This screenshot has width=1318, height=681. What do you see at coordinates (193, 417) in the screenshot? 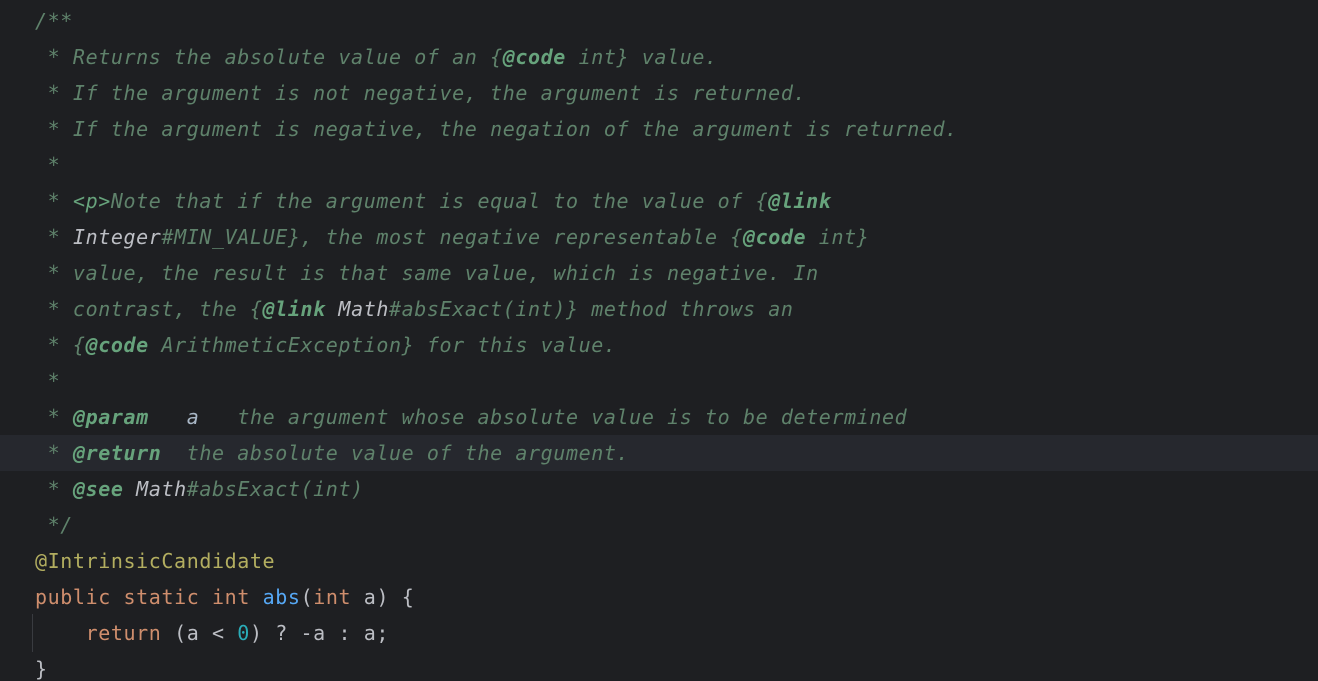
I see `code-token: a` at bounding box center [193, 417].